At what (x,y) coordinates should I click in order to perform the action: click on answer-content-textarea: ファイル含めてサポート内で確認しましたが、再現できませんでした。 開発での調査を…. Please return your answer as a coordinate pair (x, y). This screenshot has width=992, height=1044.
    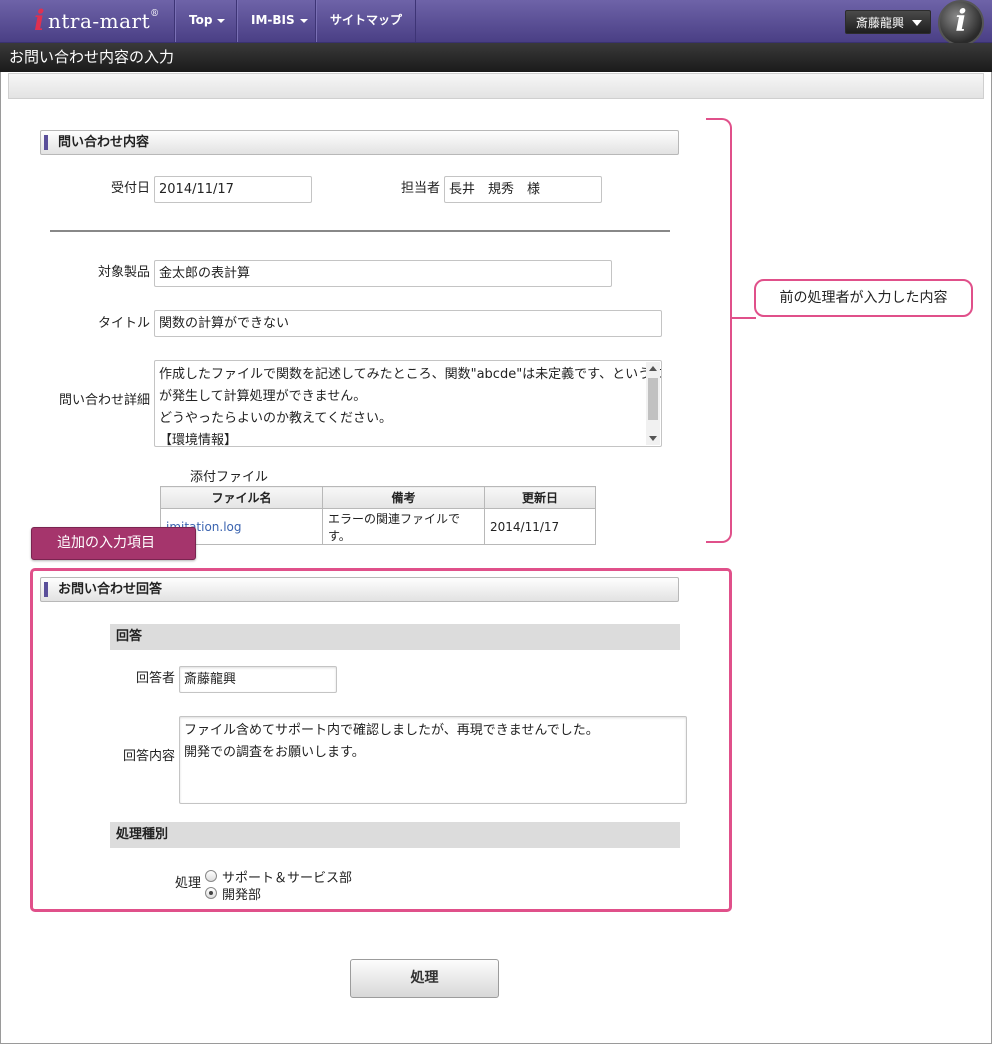
    Looking at the image, I should click on (433, 760).